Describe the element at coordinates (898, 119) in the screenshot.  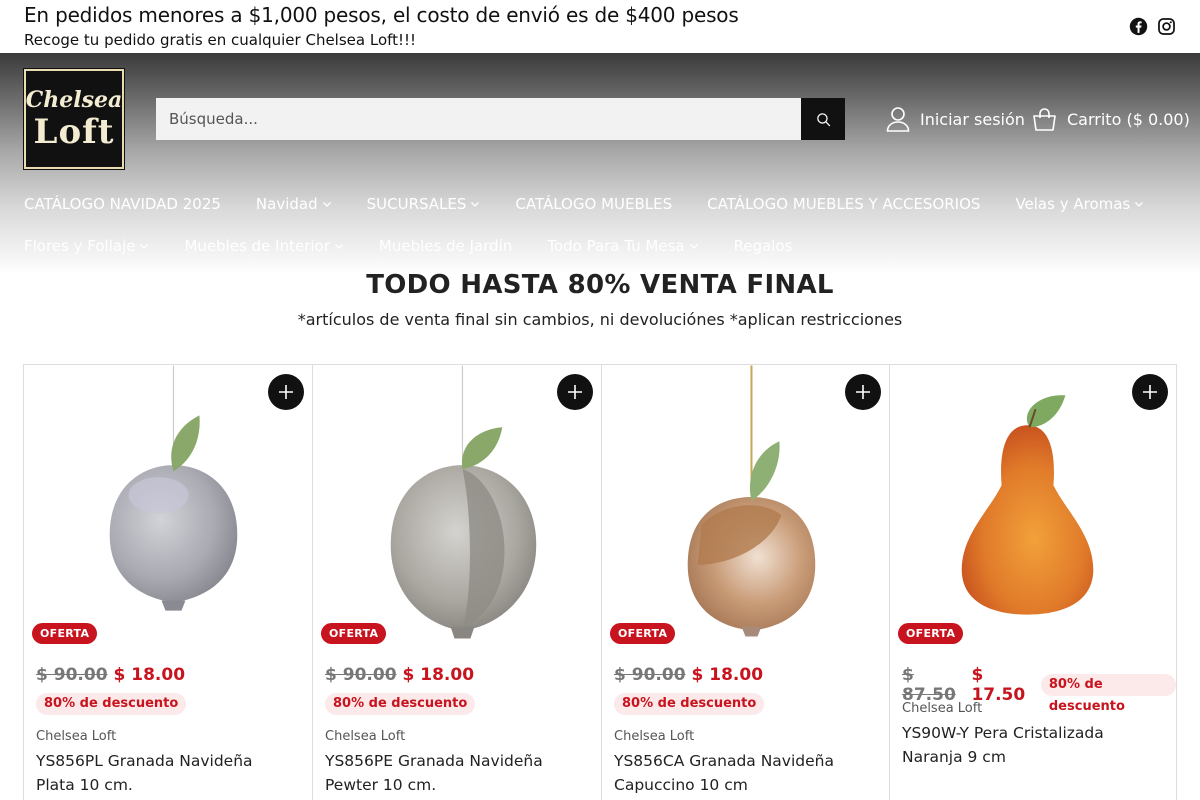
I see `user-icon` at that location.